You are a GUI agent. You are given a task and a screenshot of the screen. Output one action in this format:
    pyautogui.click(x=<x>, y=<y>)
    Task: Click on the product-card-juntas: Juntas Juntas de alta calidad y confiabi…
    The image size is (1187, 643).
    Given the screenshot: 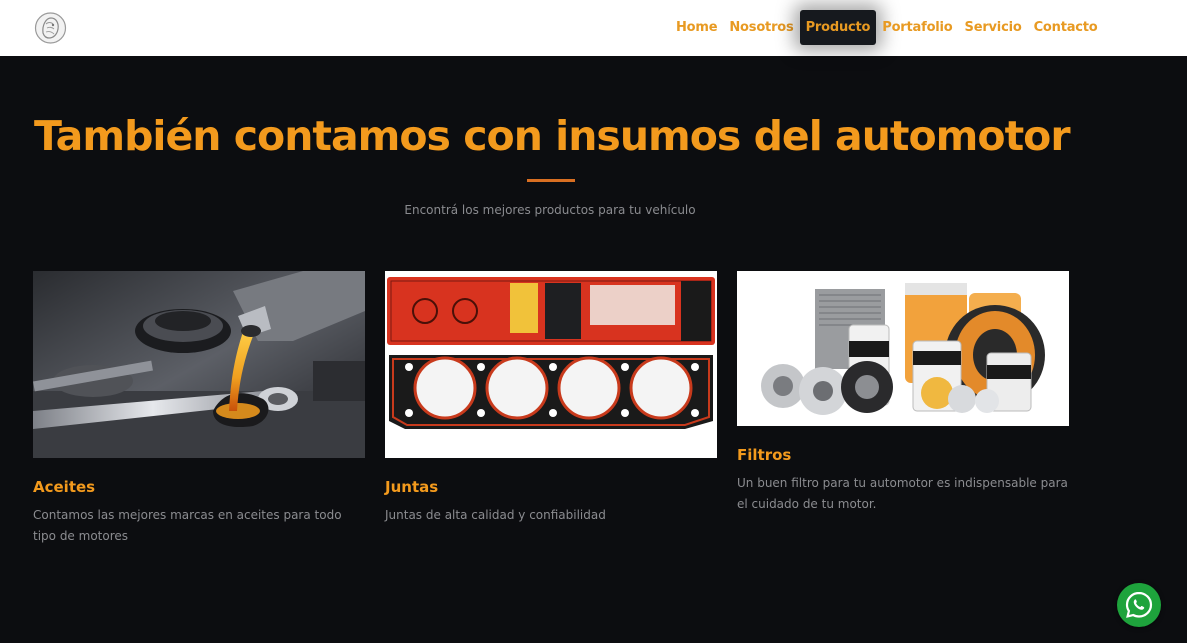 What is the action you would take?
    pyautogui.click(x=551, y=398)
    